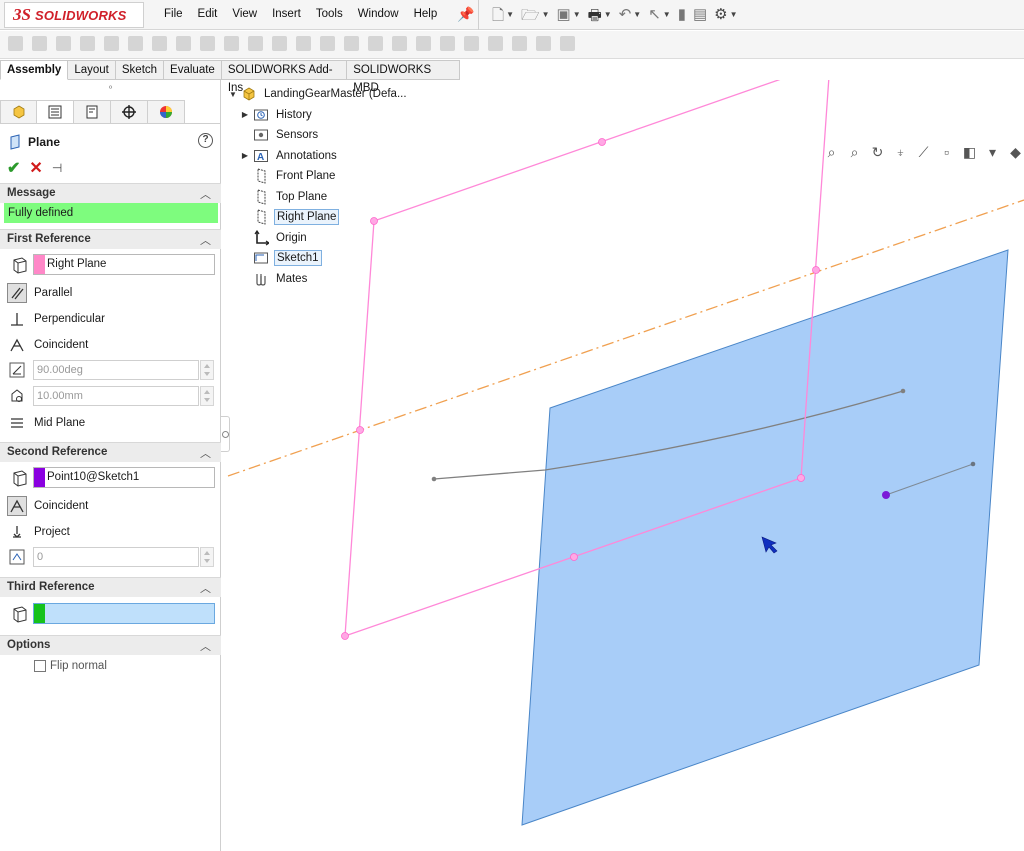 Image resolution: width=1024 pixels, height=851 pixels. Describe the element at coordinates (63, 43) in the screenshot. I see `linear-pattern-icon` at that location.